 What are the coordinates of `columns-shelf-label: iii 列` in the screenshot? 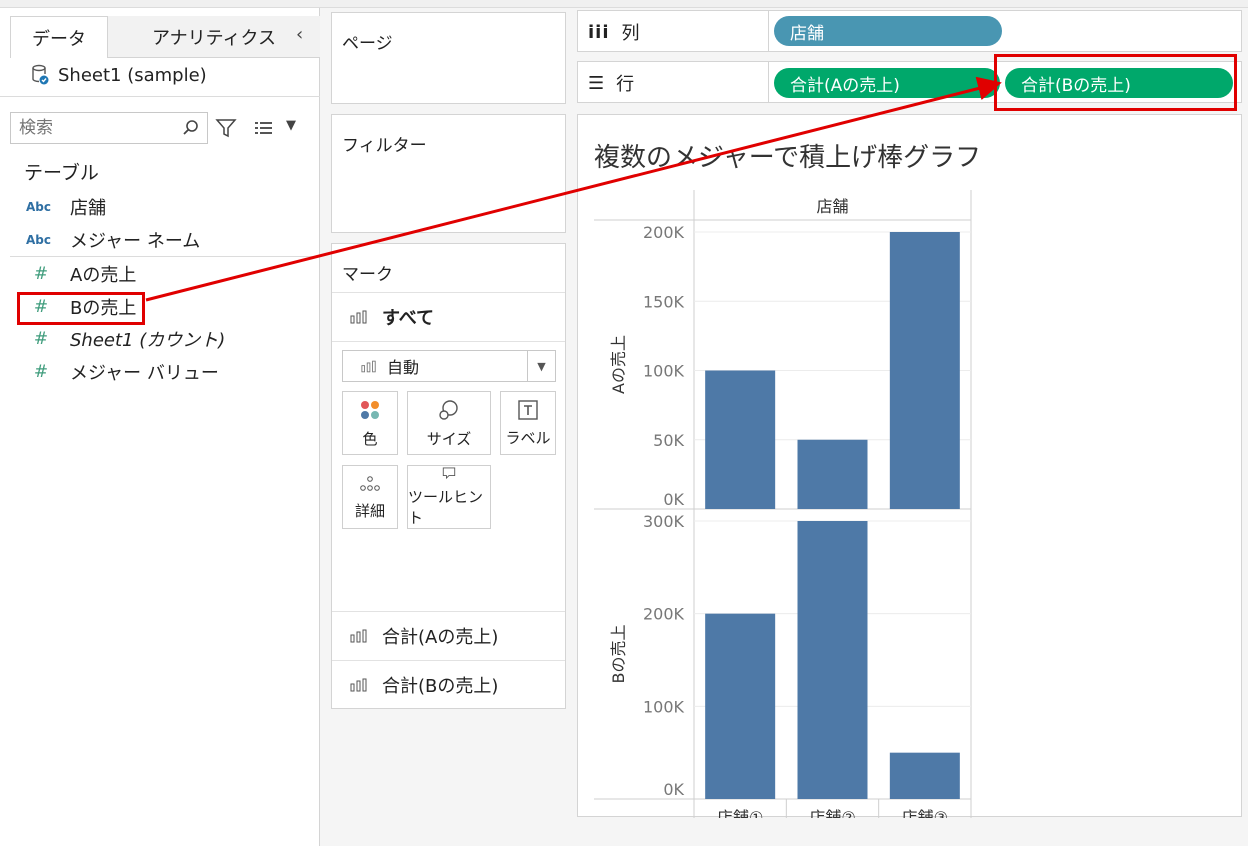 It's located at (614, 32).